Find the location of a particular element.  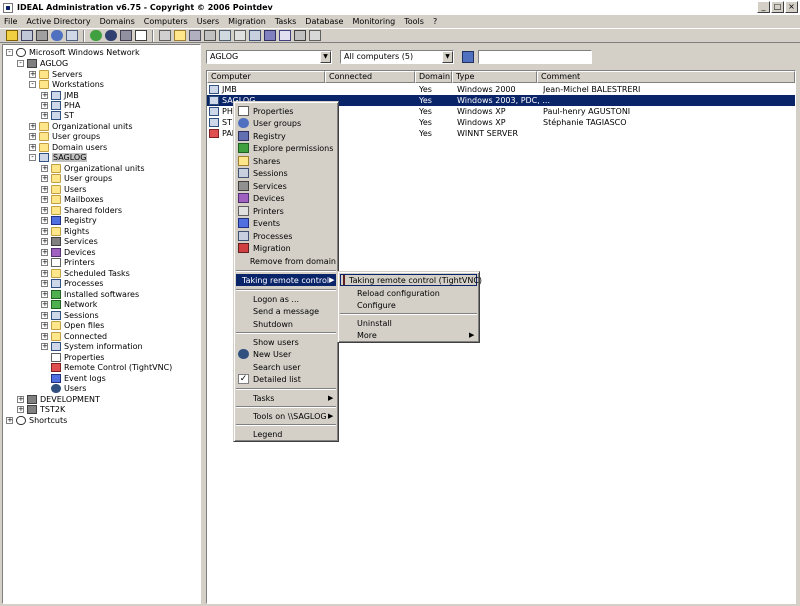

menu-item-migration: Migration is located at coordinates (286, 248).